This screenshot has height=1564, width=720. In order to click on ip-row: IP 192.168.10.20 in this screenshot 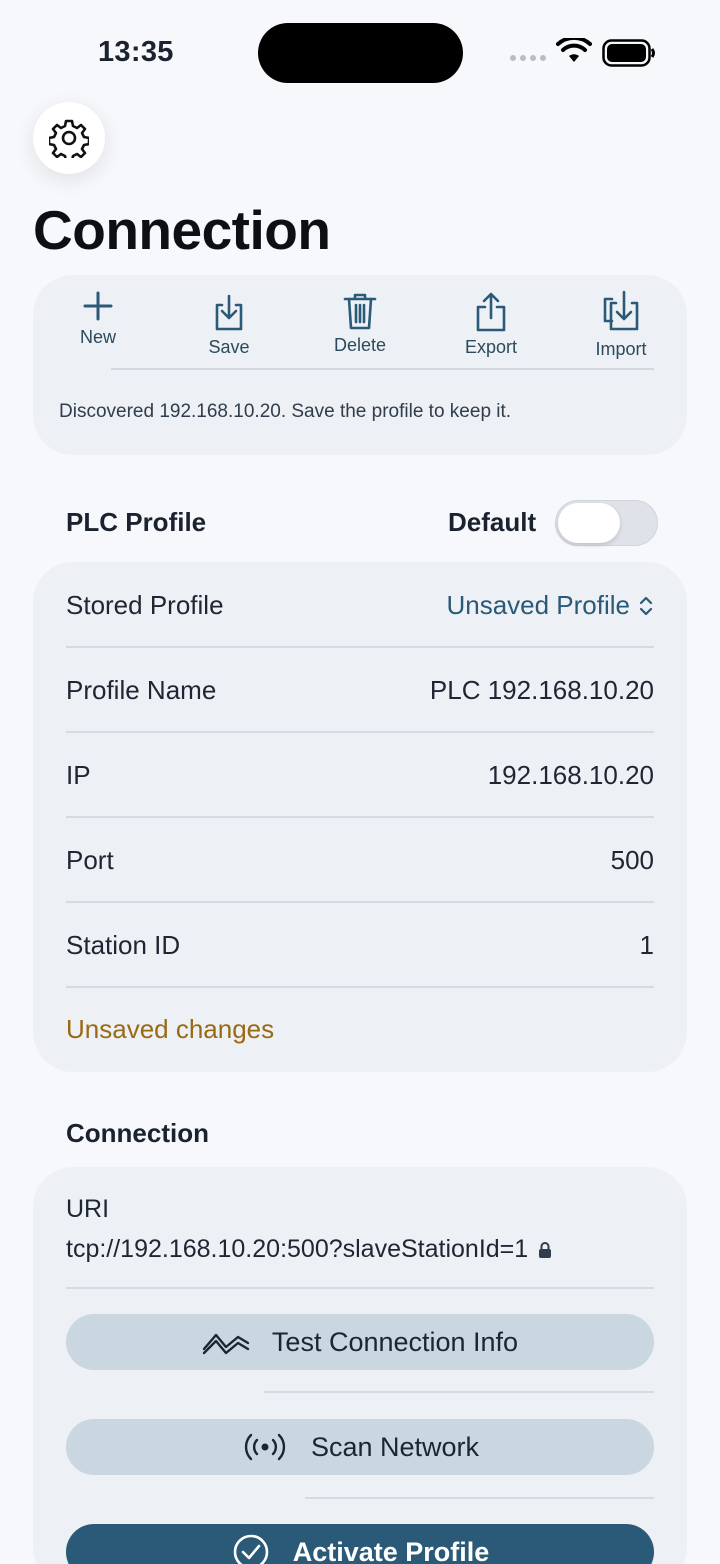, I will do `click(360, 775)`.